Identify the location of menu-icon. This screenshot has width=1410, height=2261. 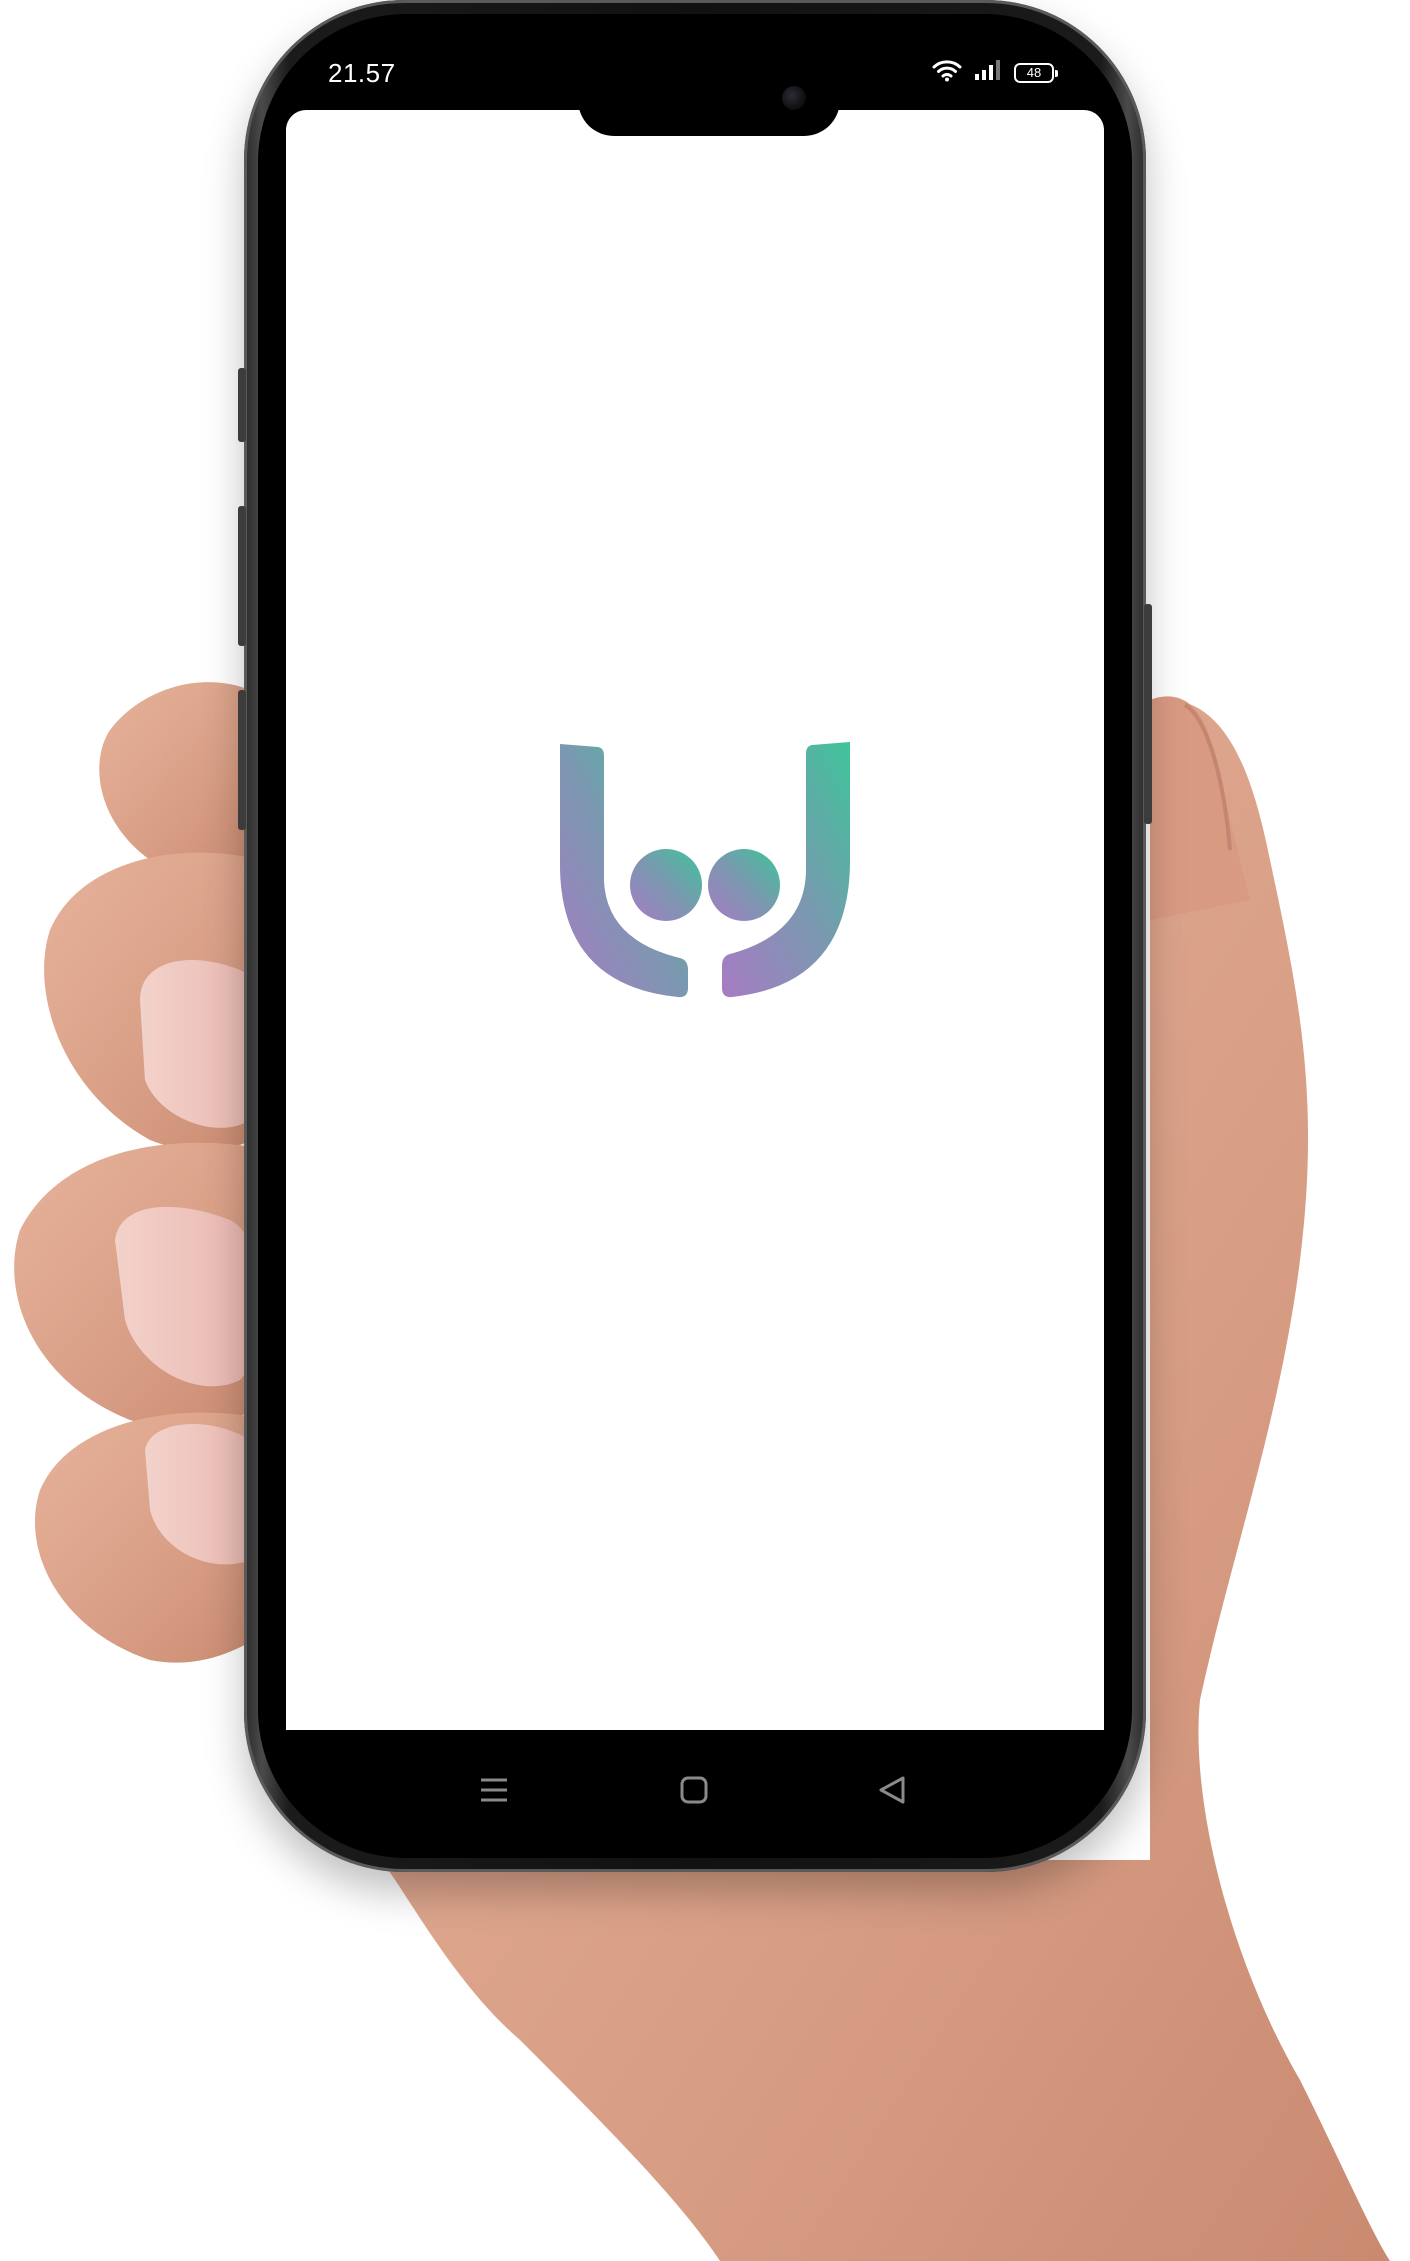
(494, 1790).